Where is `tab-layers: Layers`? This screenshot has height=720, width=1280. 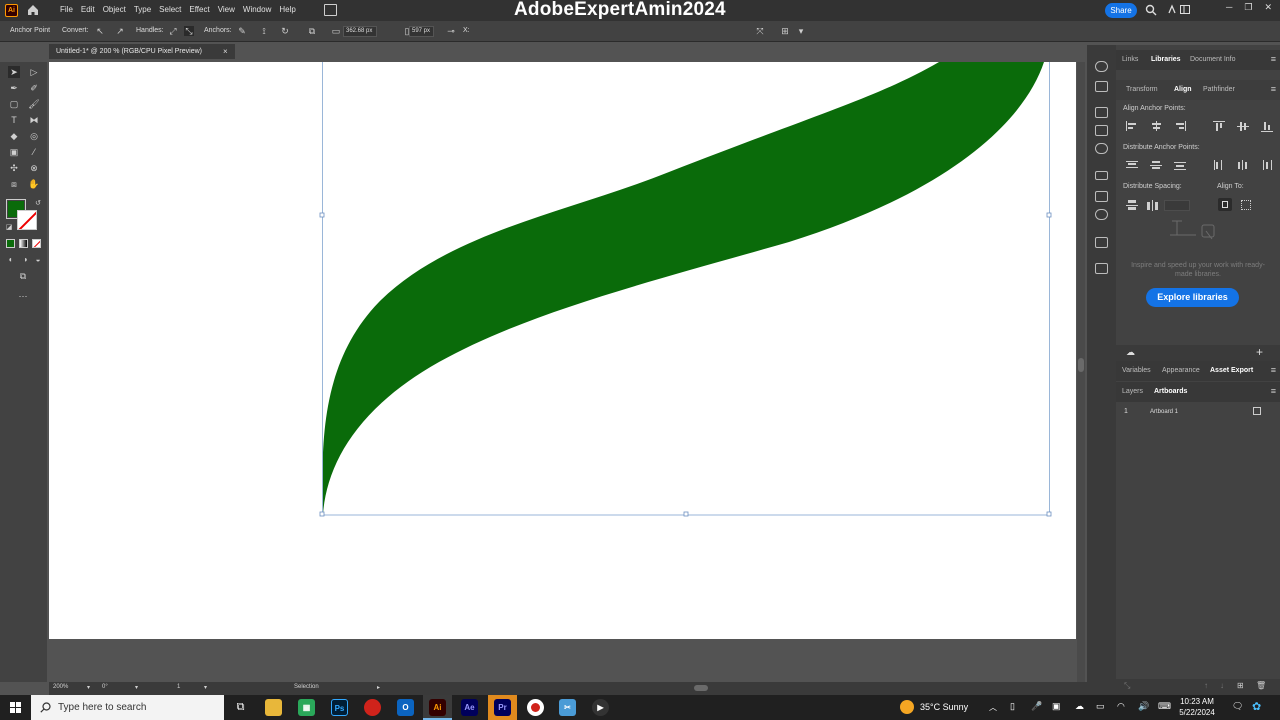 tab-layers: Layers is located at coordinates (1132, 391).